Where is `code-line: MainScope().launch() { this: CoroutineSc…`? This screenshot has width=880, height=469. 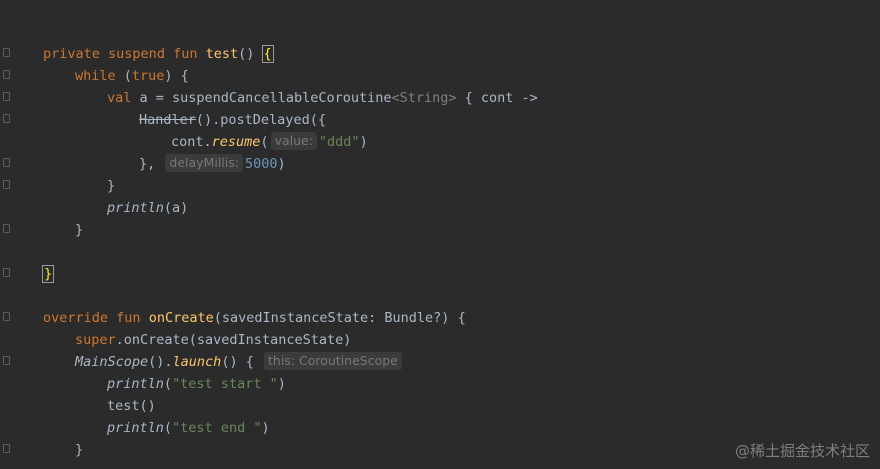 code-line: MainScope().launch() { this: CoroutineSc… is located at coordinates (239, 362).